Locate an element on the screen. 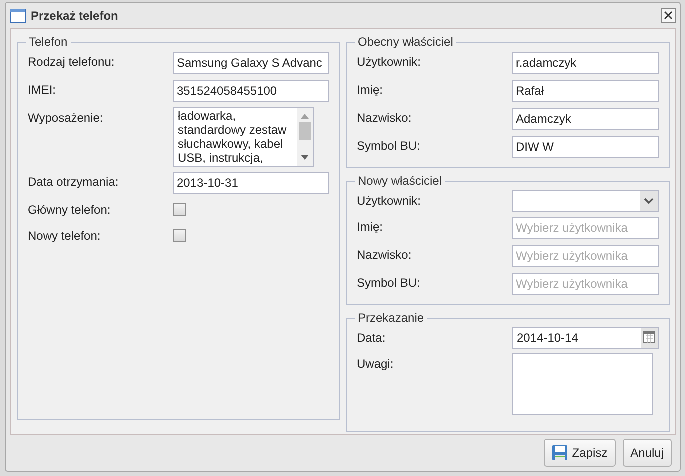  group-title: Telefon is located at coordinates (48, 42).